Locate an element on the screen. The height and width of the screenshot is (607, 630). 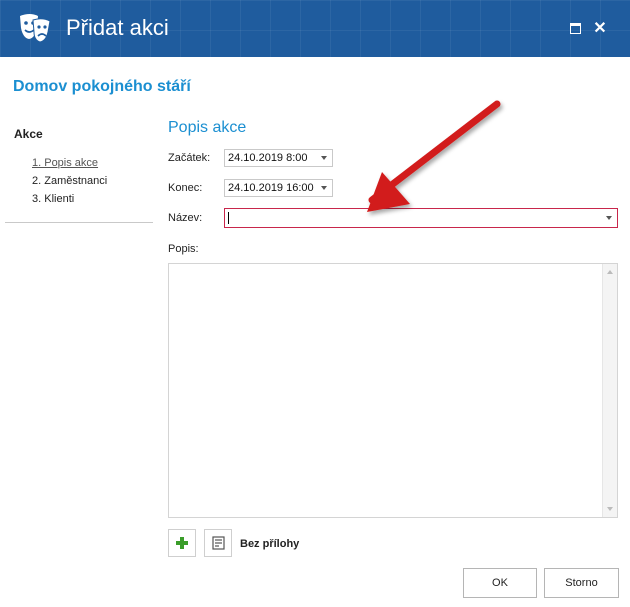
nav-title: Akce is located at coordinates (28, 134).